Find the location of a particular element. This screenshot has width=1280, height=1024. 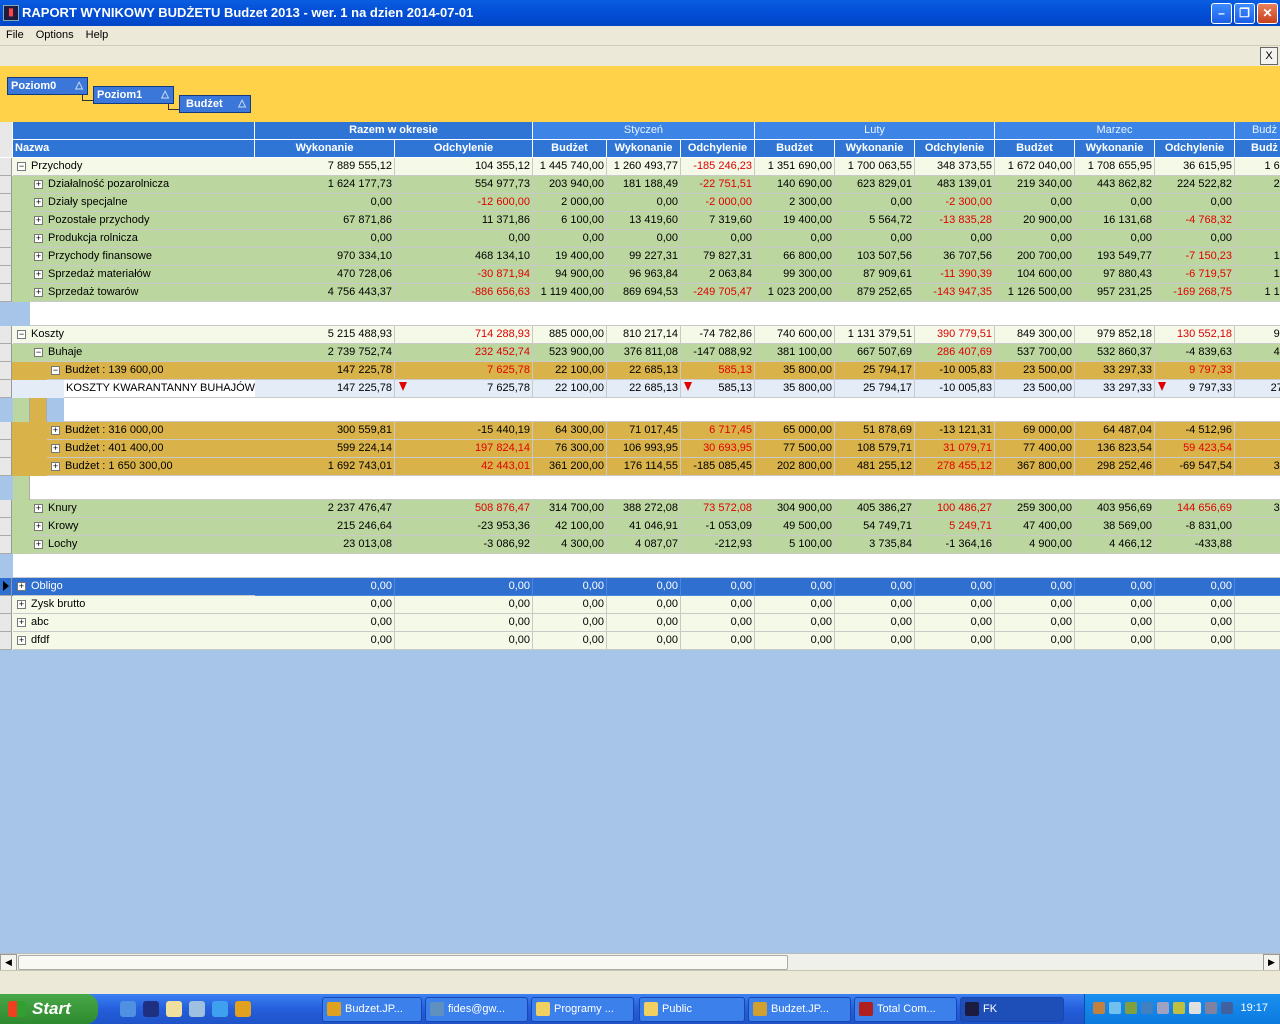

value-cell: 100 486,27 is located at coordinates (955, 509).